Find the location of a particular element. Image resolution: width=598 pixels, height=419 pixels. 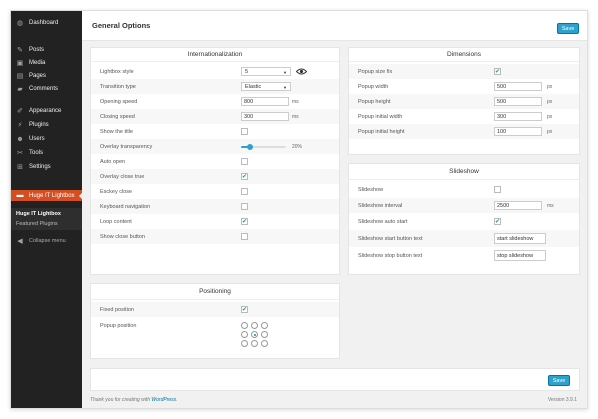

sidebar-item-pages: ▤ Pages is located at coordinates (46, 76).